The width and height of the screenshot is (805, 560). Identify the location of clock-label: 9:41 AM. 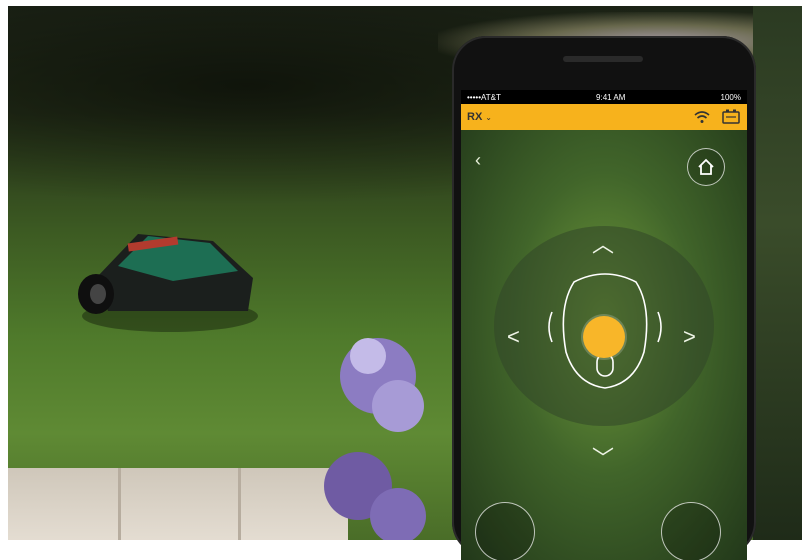
(611, 97).